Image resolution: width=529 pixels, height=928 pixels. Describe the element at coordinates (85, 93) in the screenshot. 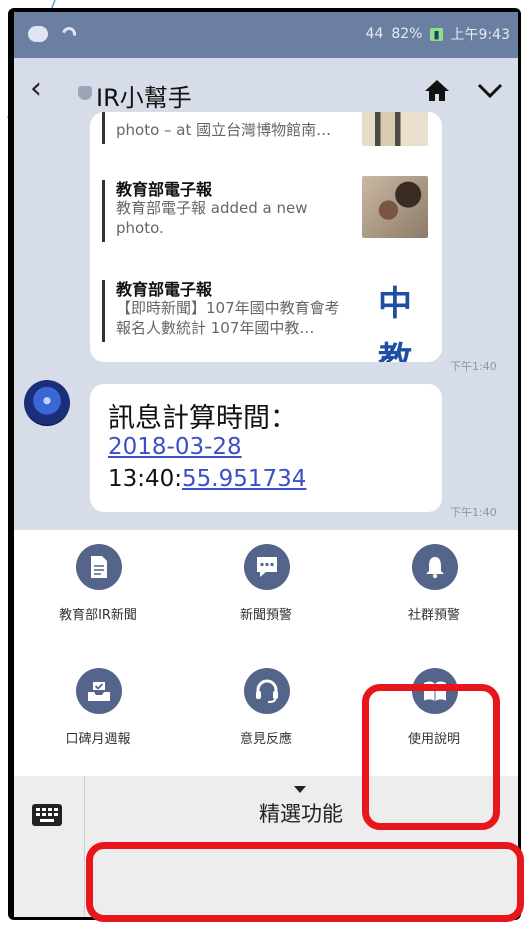

I see `official-account-shield-icon` at that location.